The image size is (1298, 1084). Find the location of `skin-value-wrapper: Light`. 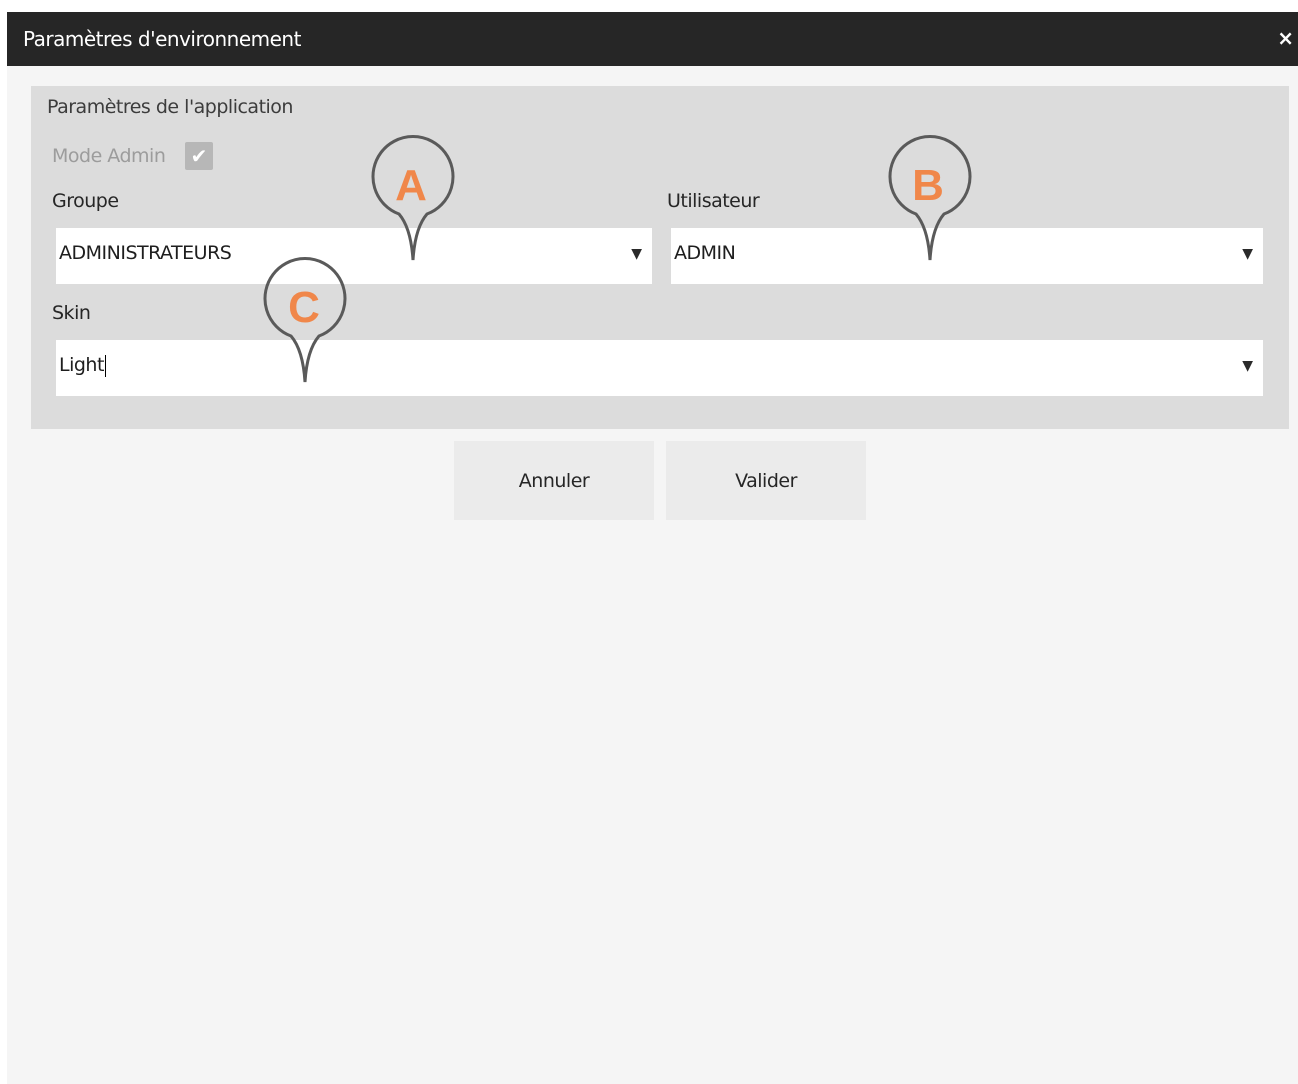

skin-value-wrapper: Light is located at coordinates (82, 365).